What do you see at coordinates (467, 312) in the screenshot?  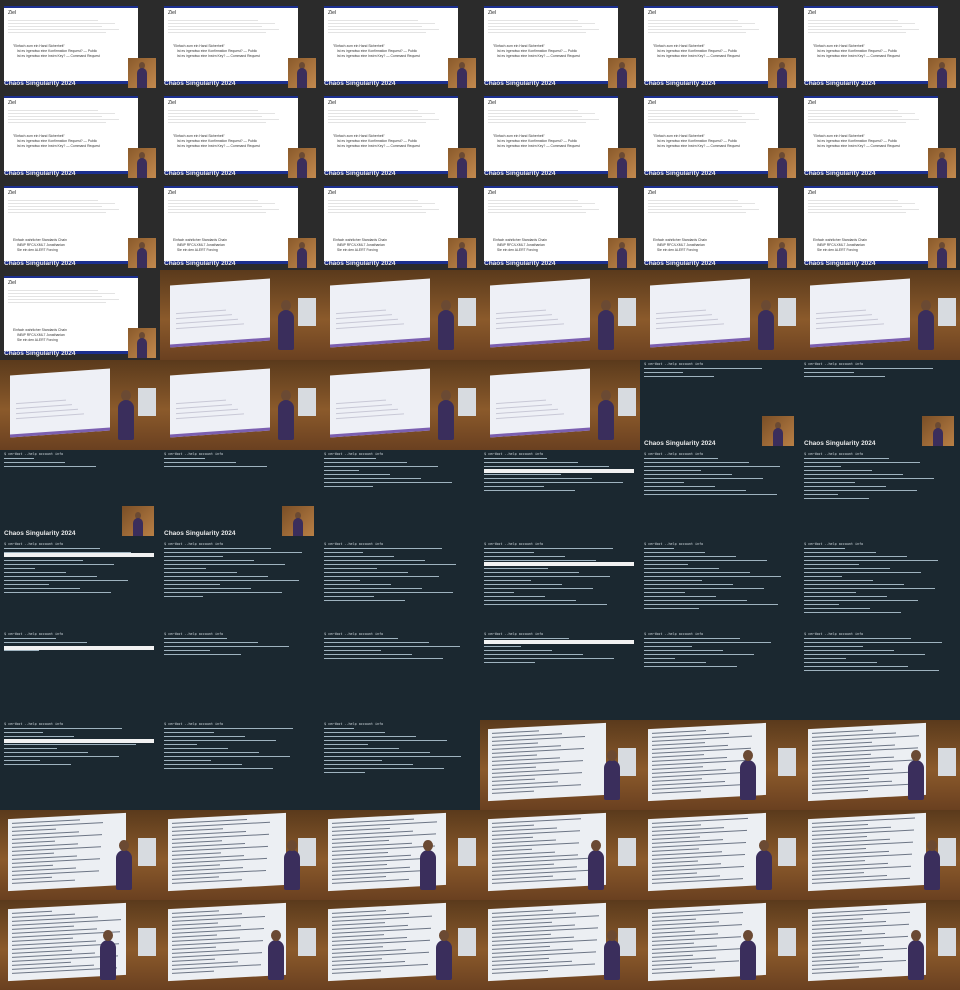 I see `room-window` at bounding box center [467, 312].